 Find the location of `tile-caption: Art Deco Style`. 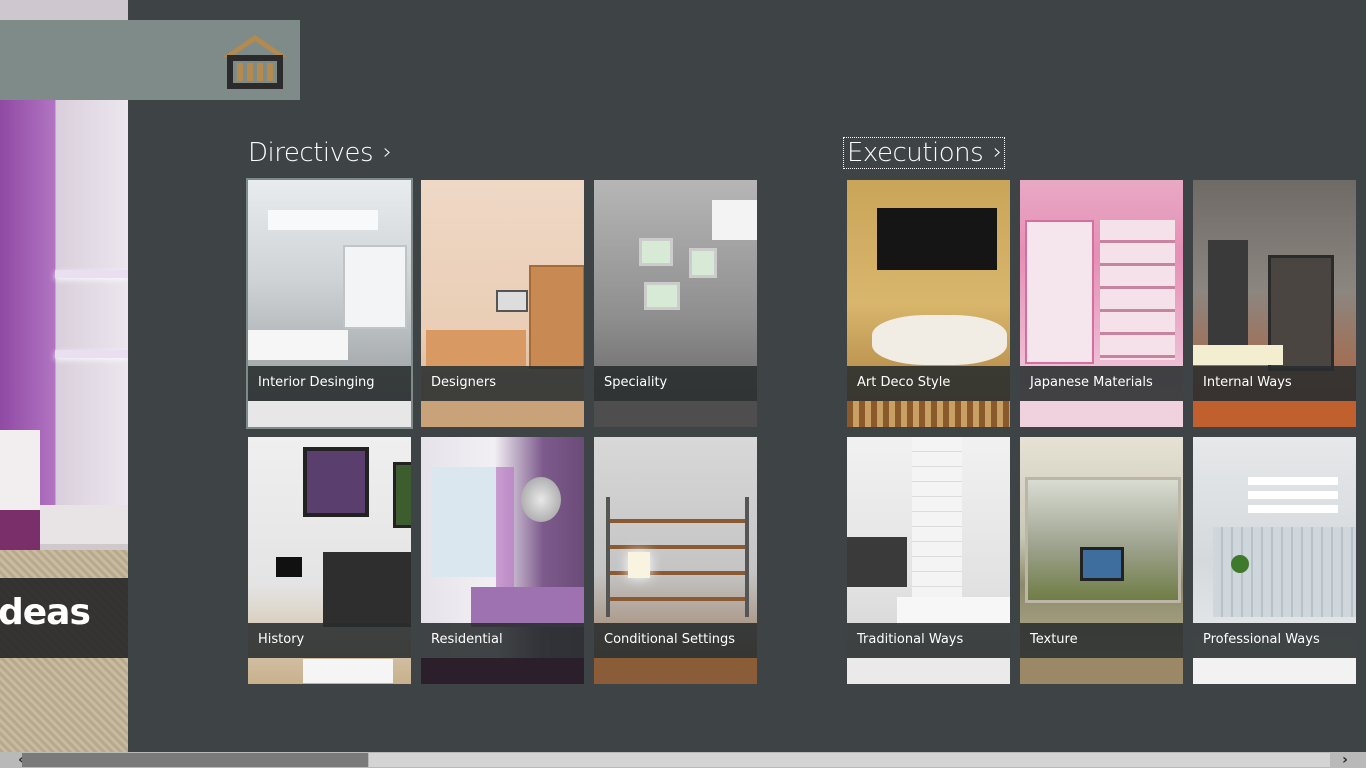

tile-caption: Art Deco Style is located at coordinates (928, 383).